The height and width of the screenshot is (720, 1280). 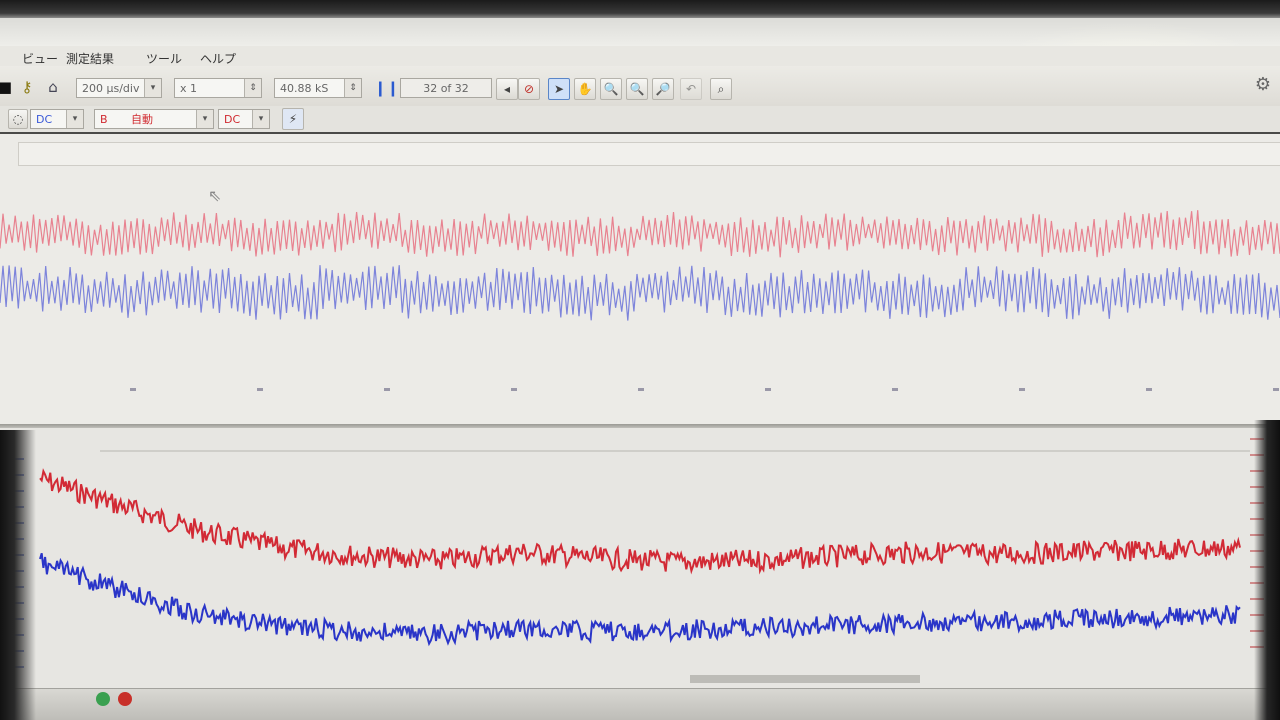 I want to click on signal-generator-icon: ⚡, so click(x=293, y=119).